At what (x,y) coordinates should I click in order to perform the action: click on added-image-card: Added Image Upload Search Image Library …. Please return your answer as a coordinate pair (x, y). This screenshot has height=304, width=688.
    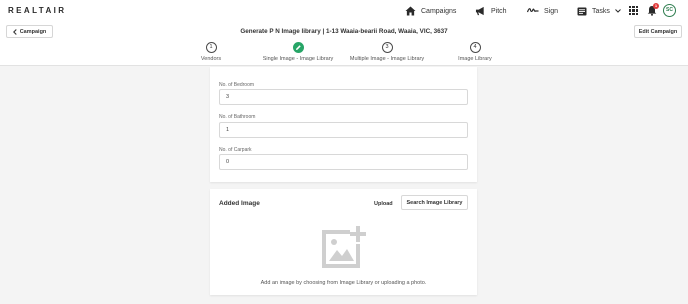
    Looking at the image, I should click on (343, 242).